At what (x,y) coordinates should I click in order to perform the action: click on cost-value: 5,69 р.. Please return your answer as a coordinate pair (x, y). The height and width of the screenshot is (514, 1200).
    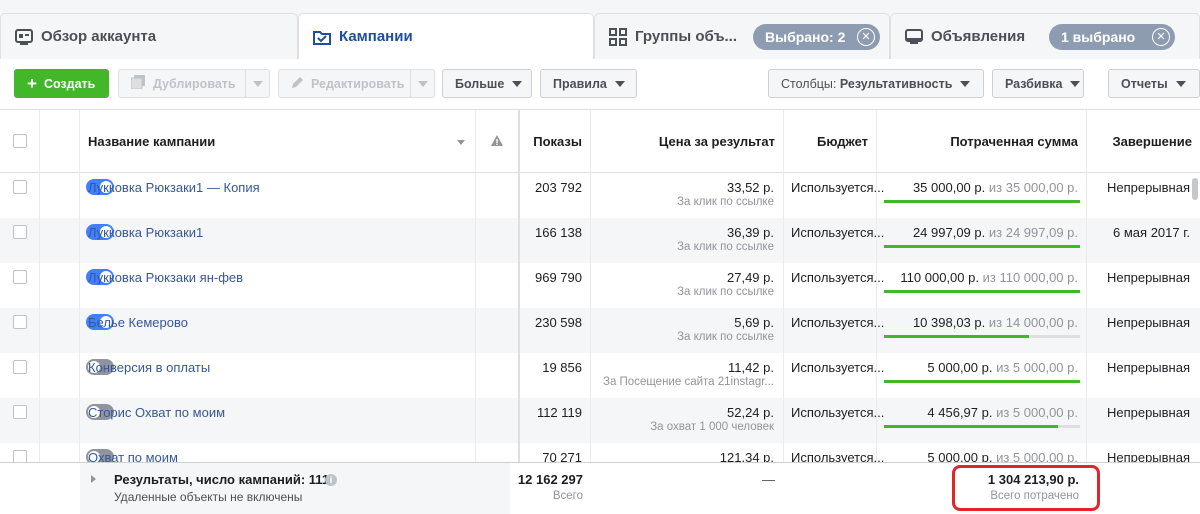
    Looking at the image, I should click on (754, 322).